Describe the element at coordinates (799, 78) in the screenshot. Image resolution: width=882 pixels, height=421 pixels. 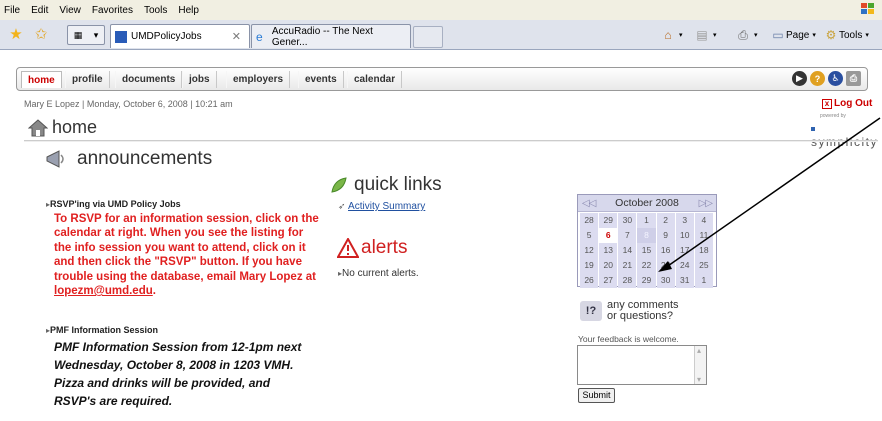
I see `play-icon: ▶` at that location.